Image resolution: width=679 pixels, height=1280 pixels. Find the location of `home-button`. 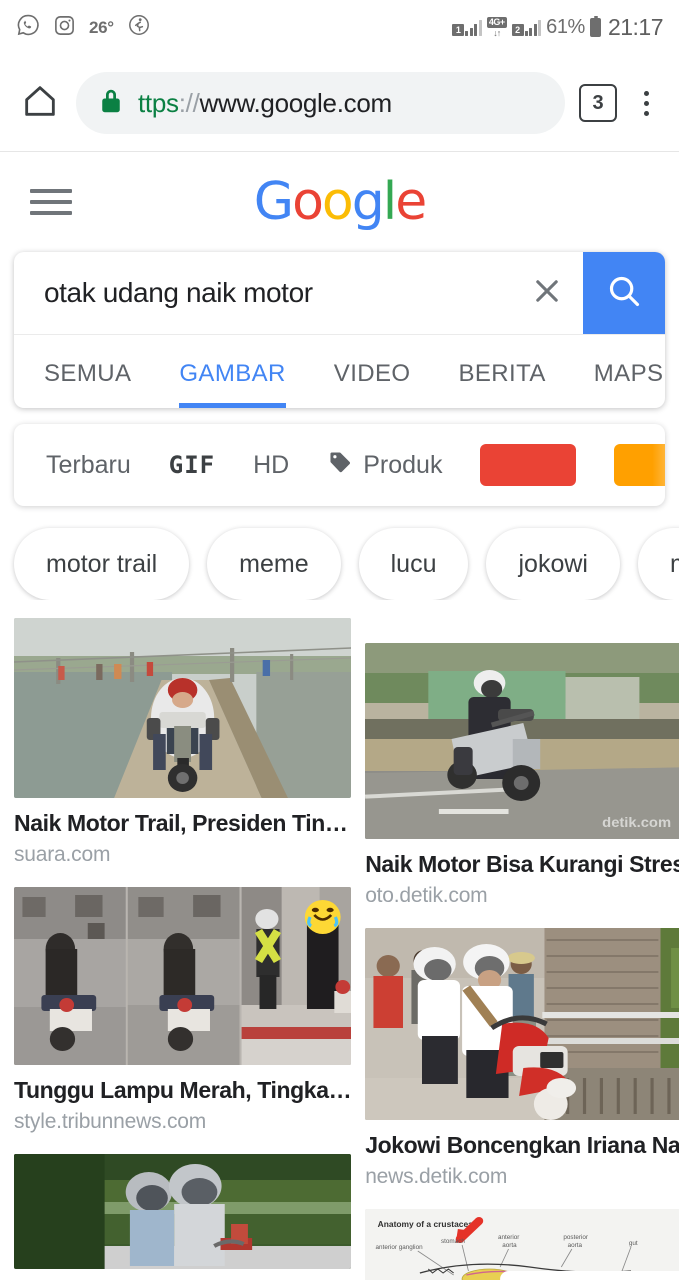

home-button is located at coordinates (40, 103).